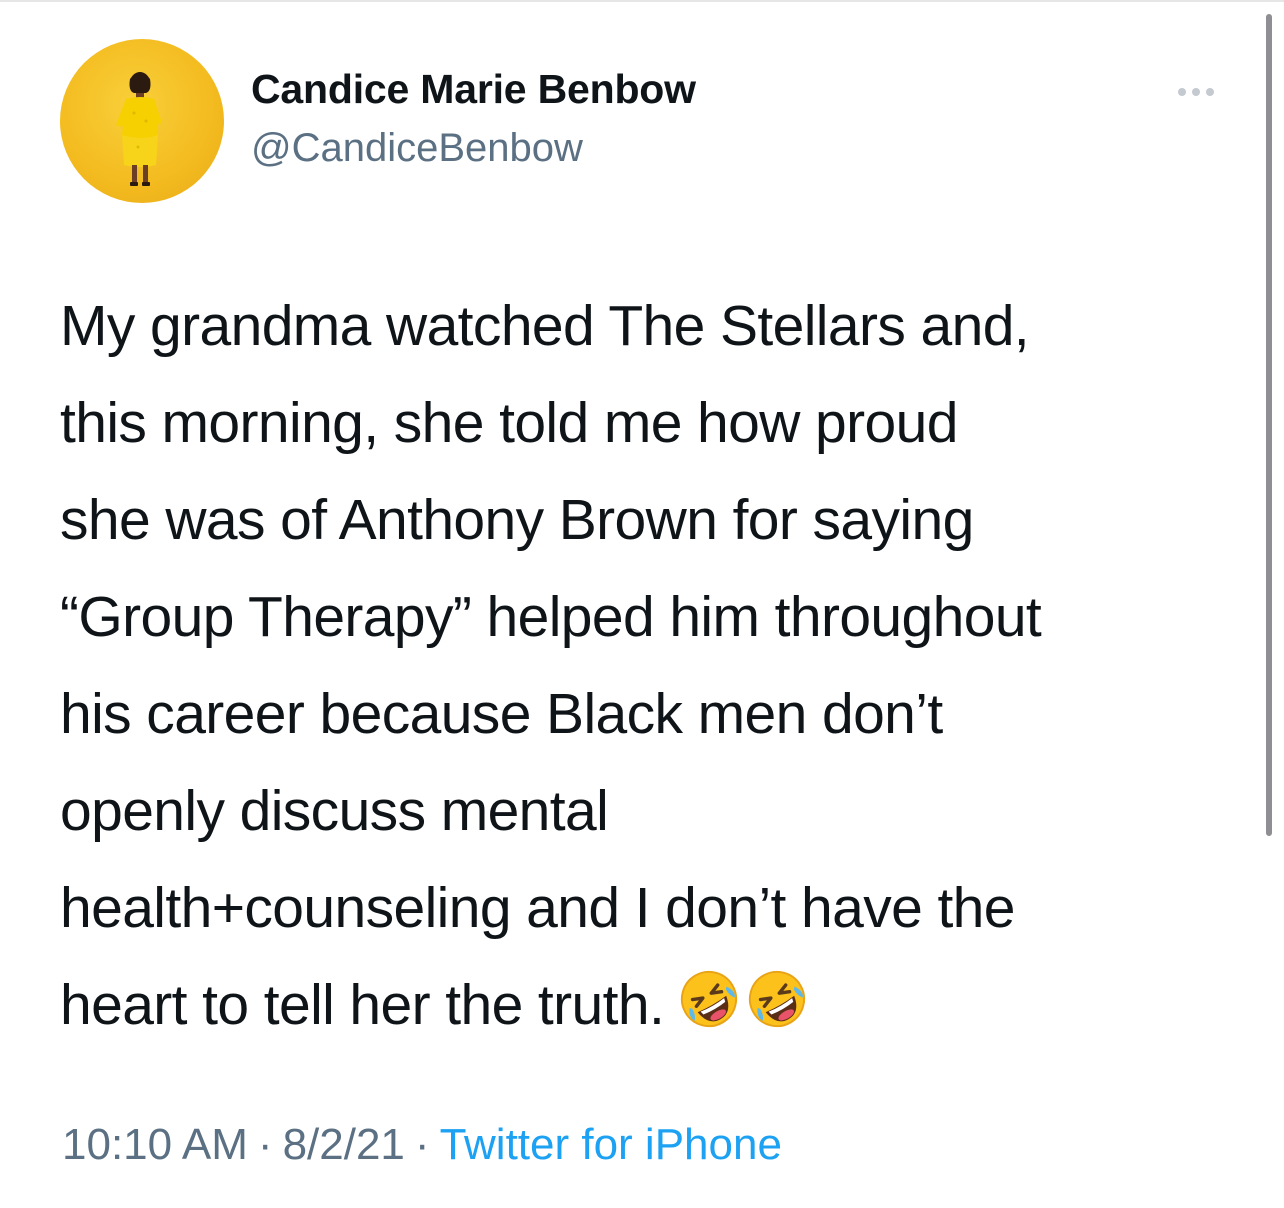  I want to click on more-options-button, so click(1196, 92).